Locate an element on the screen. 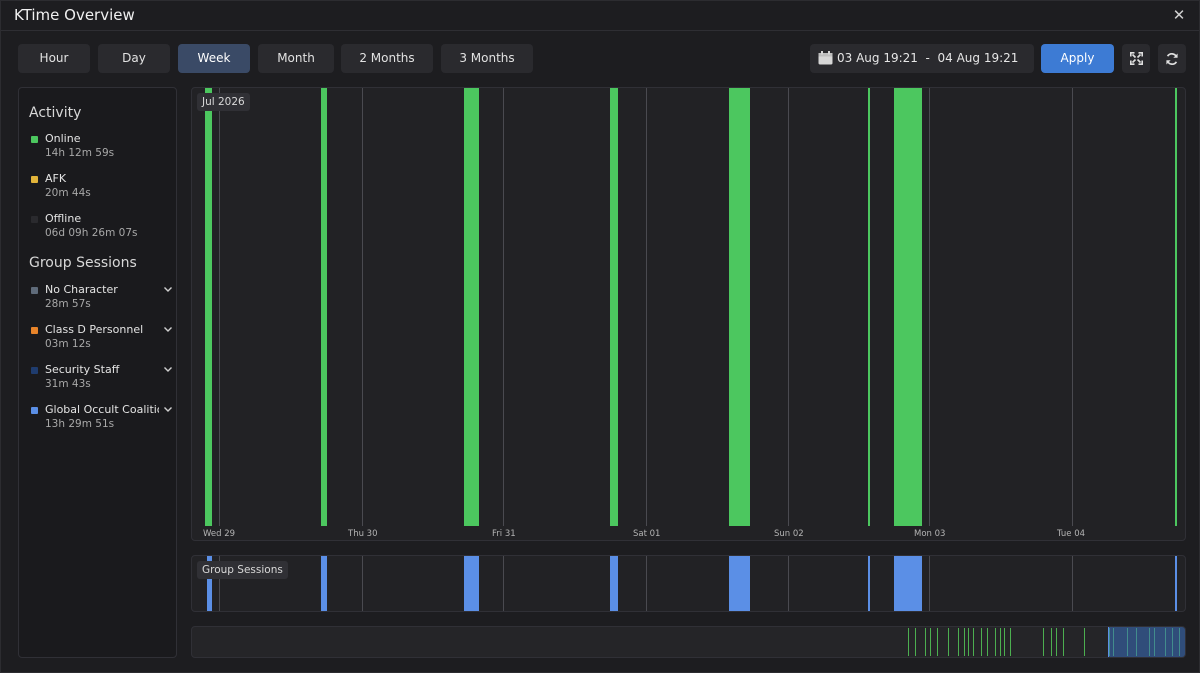 The image size is (1200, 673). range-button-week: Week is located at coordinates (214, 58).